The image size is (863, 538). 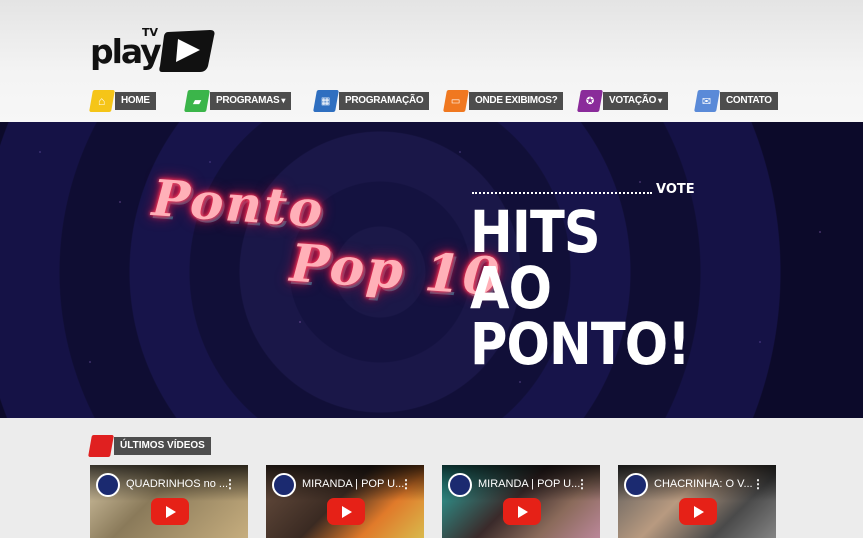 I want to click on logo-wordmark: play, so click(x=126, y=51).